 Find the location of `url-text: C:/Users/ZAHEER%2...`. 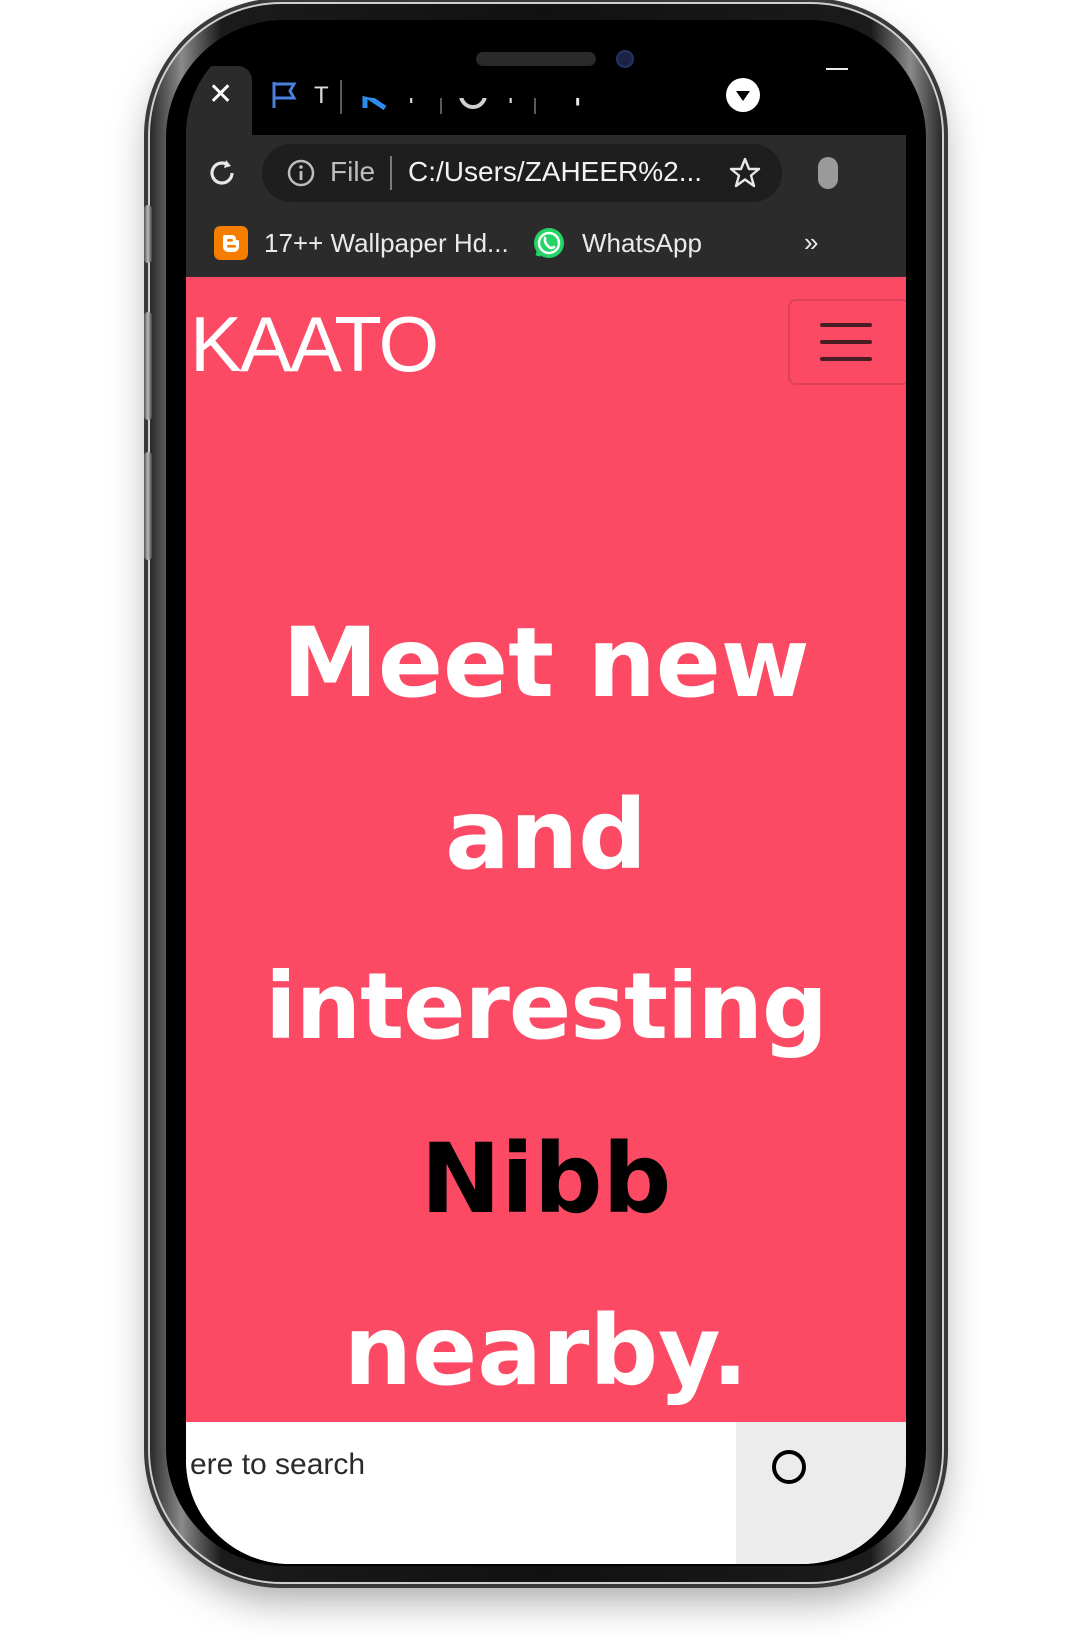

url-text: C:/Users/ZAHEER%2... is located at coordinates (555, 172).